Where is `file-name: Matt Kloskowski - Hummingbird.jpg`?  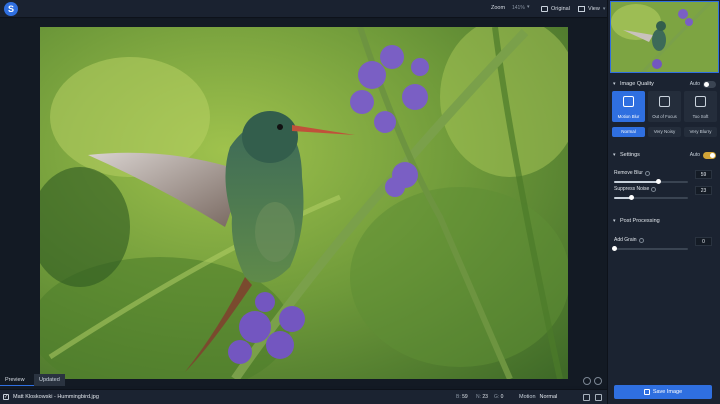 file-name: Matt Kloskowski - Hummingbird.jpg is located at coordinates (56, 397).